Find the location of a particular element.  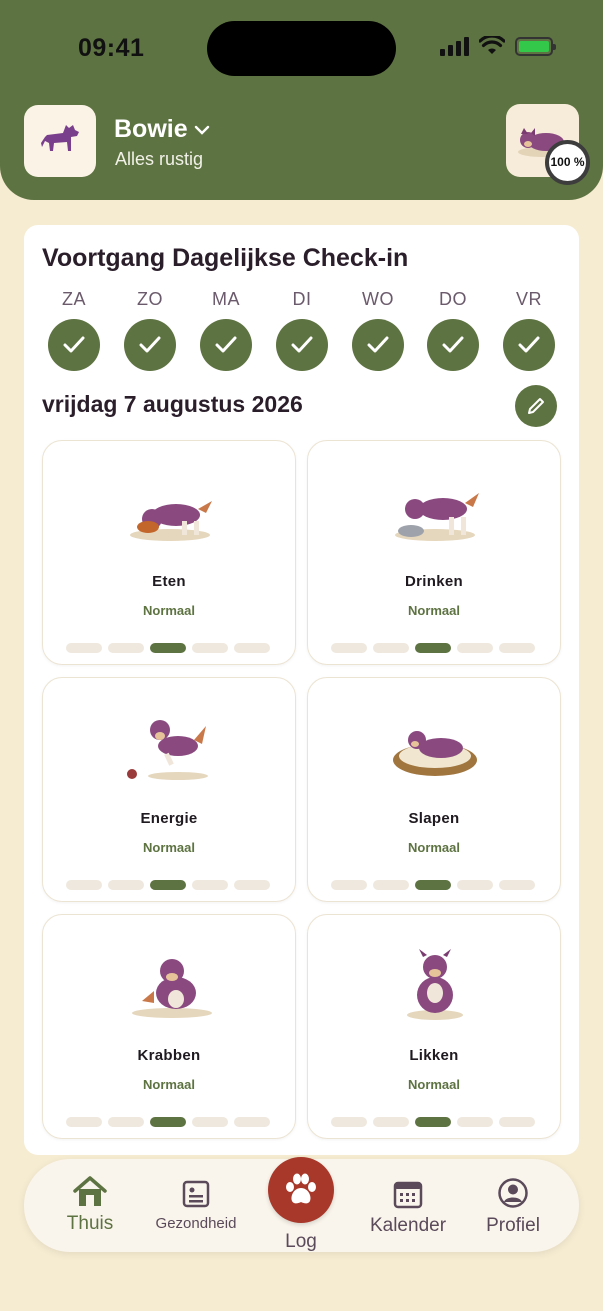

battery-icon is located at coordinates (535, 46).